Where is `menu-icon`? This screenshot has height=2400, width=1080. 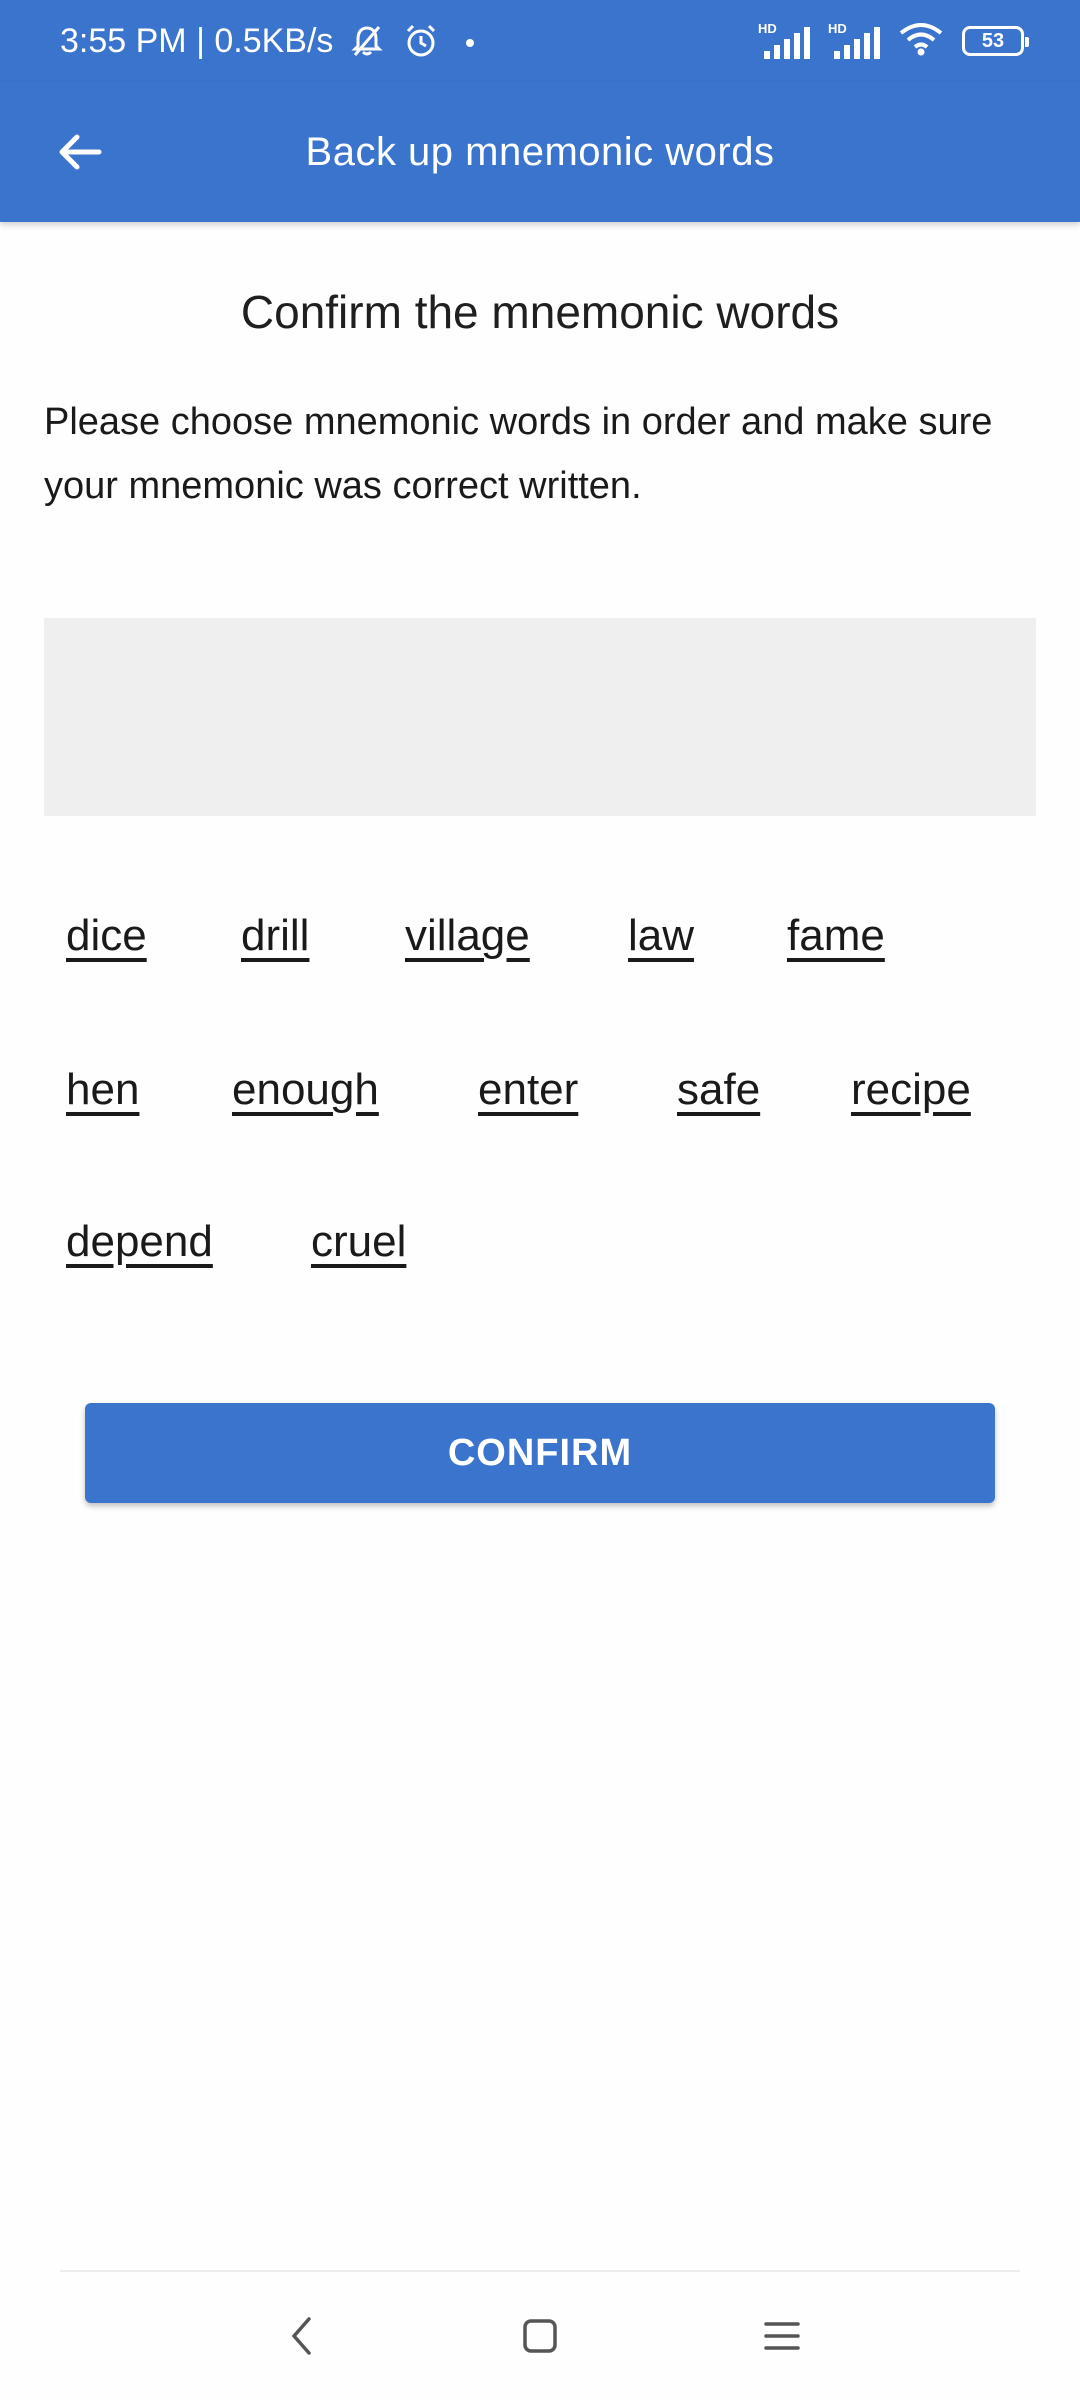 menu-icon is located at coordinates (782, 2336).